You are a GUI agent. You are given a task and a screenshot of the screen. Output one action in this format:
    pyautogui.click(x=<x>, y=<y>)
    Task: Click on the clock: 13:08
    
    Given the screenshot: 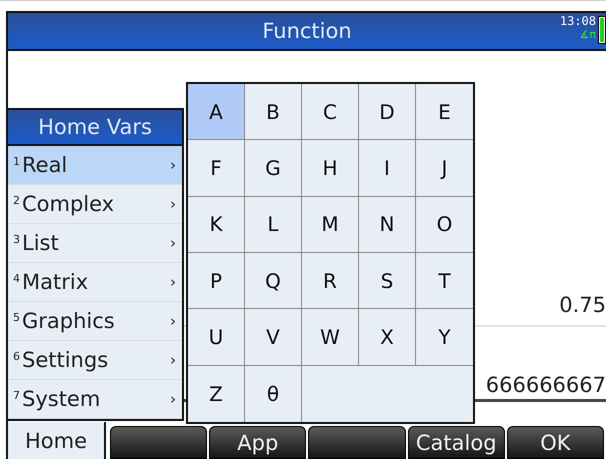 What is the action you would take?
    pyautogui.click(x=578, y=21)
    